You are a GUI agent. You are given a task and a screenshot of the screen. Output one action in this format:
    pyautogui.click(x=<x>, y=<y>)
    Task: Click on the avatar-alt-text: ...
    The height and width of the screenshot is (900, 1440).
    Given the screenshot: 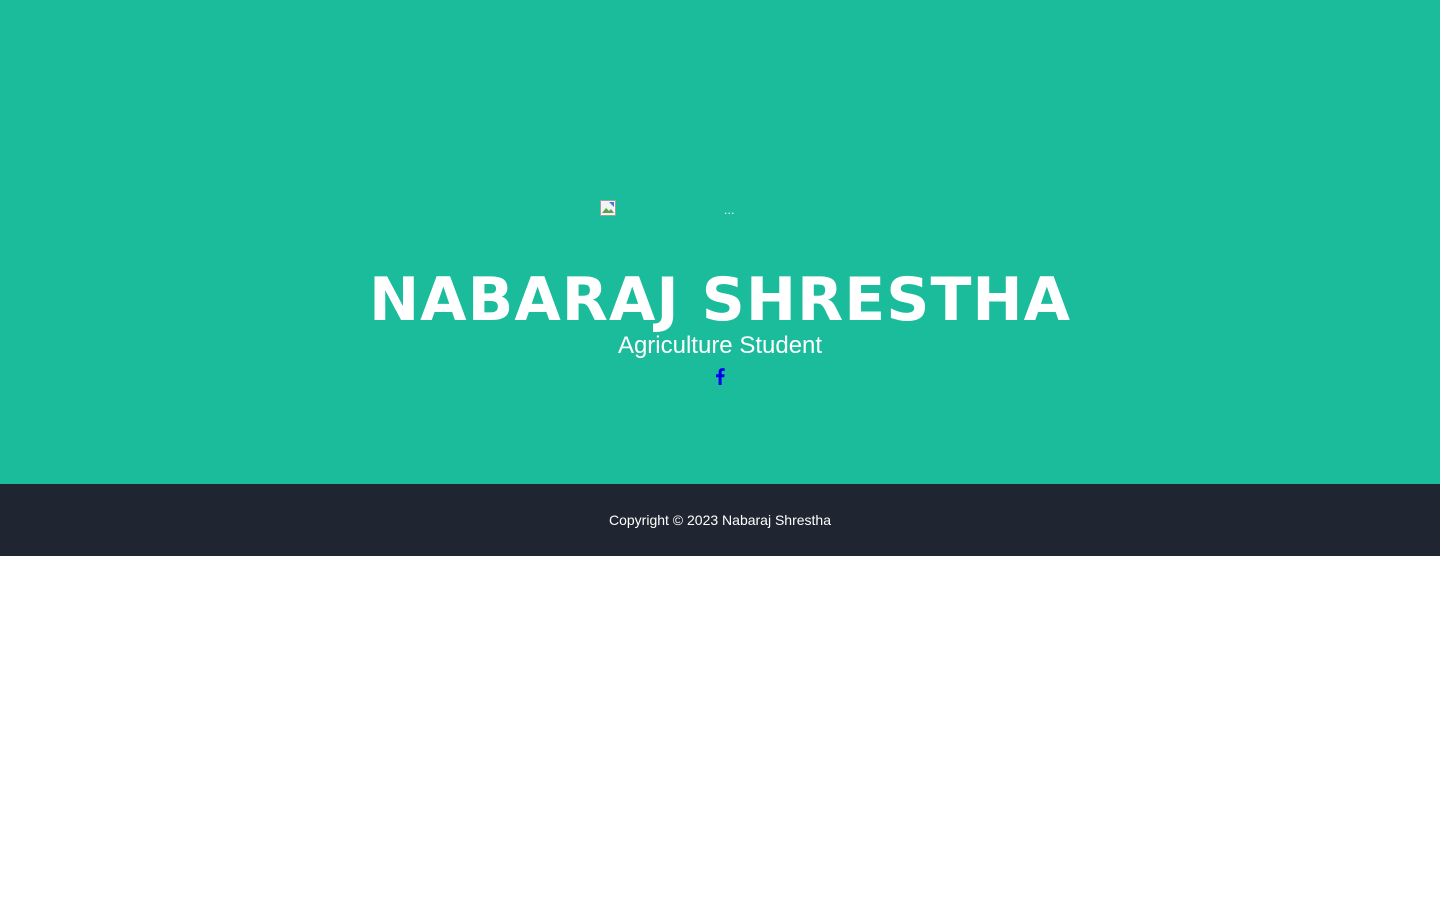 What is the action you would take?
    pyautogui.click(x=729, y=210)
    